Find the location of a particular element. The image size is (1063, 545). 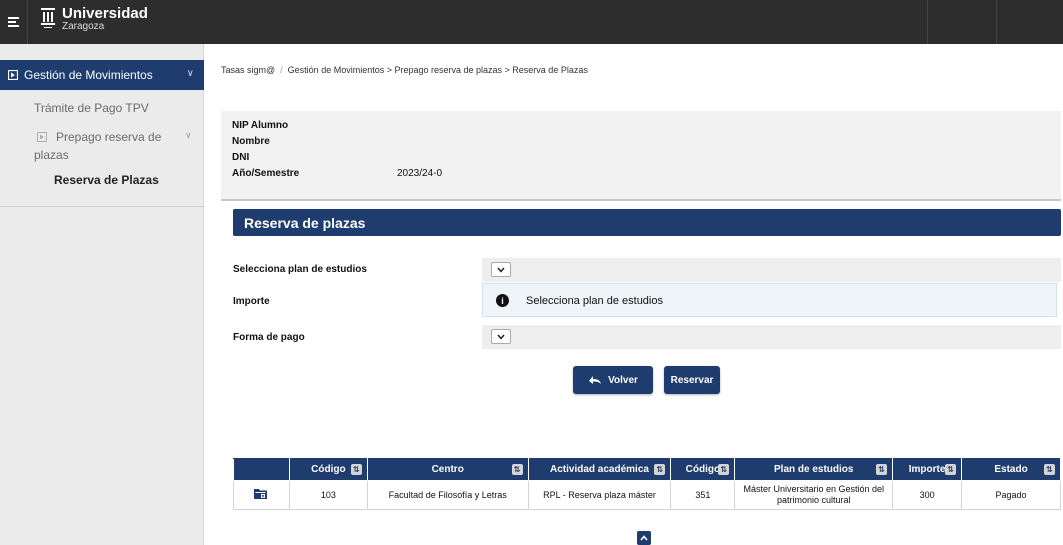

breadcrumb-root: Tasas sigm@ is located at coordinates (248, 70).